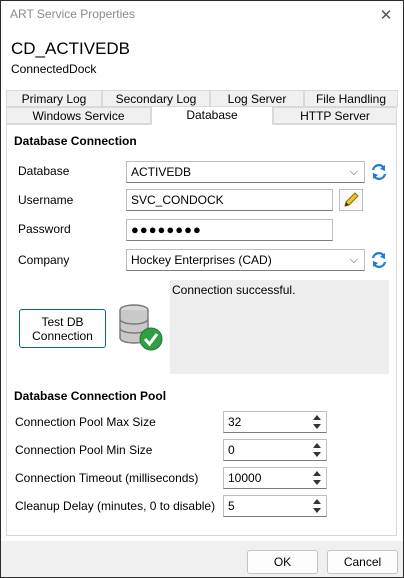  I want to click on pool-max-label: Connection Pool Max Size, so click(85, 422).